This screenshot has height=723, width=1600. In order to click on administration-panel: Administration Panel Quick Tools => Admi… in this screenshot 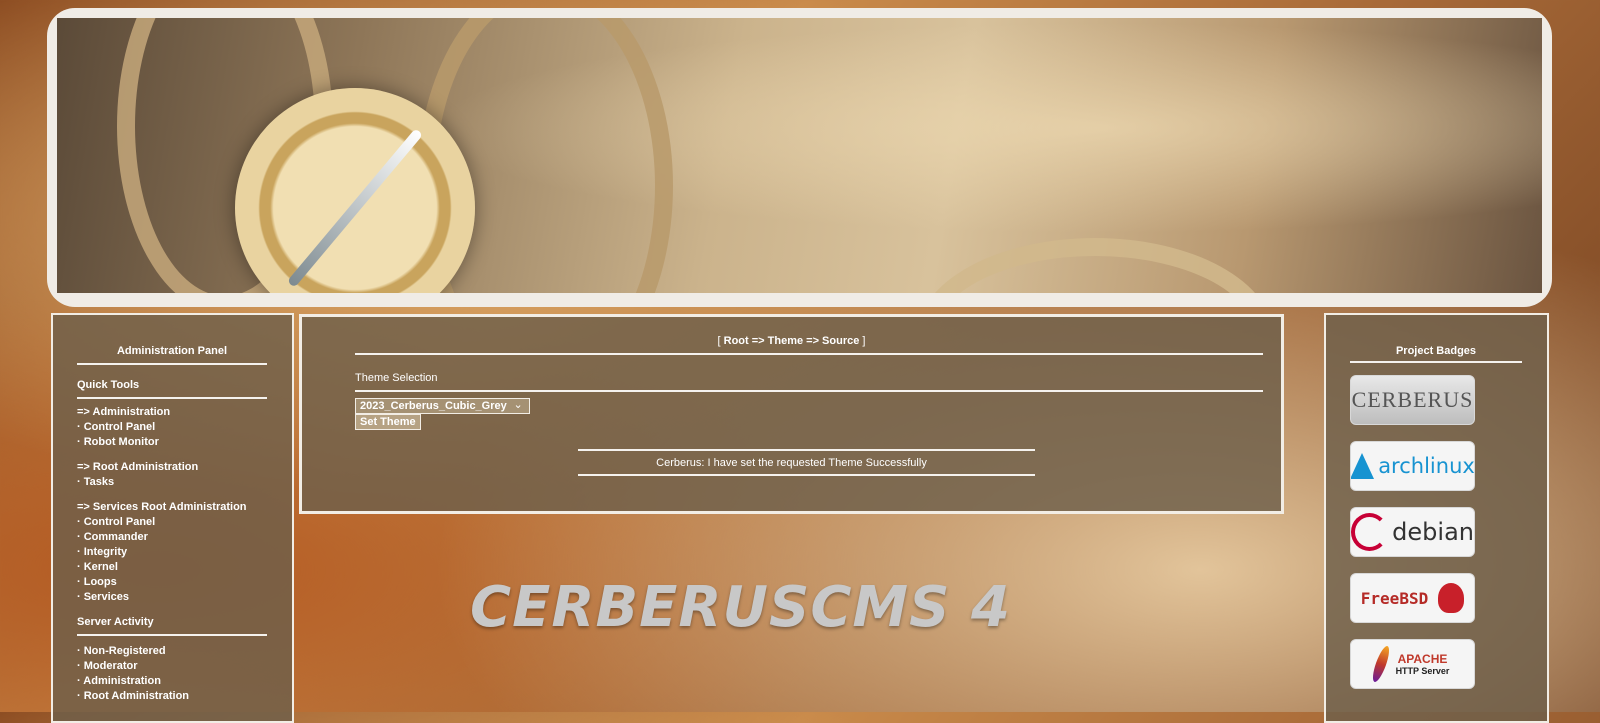, I will do `click(172, 518)`.